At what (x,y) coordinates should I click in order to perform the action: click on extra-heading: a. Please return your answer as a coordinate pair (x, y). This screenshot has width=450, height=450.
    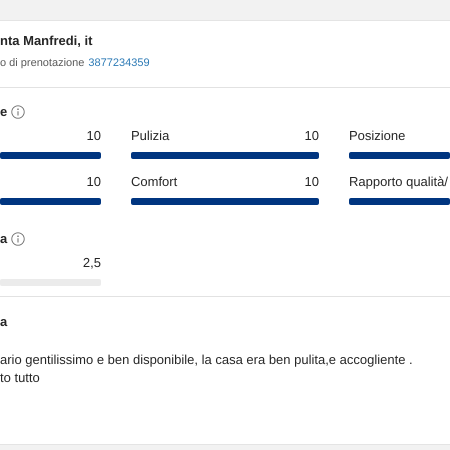
    Looking at the image, I should click on (4, 238).